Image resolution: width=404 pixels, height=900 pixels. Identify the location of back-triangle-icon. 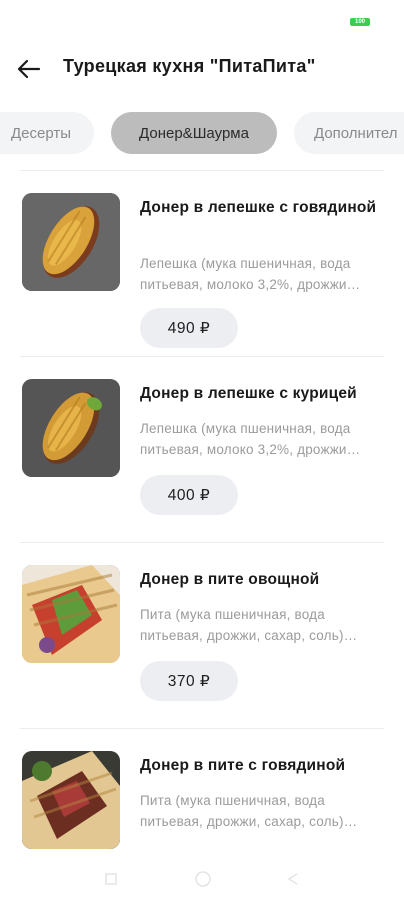
(292, 879).